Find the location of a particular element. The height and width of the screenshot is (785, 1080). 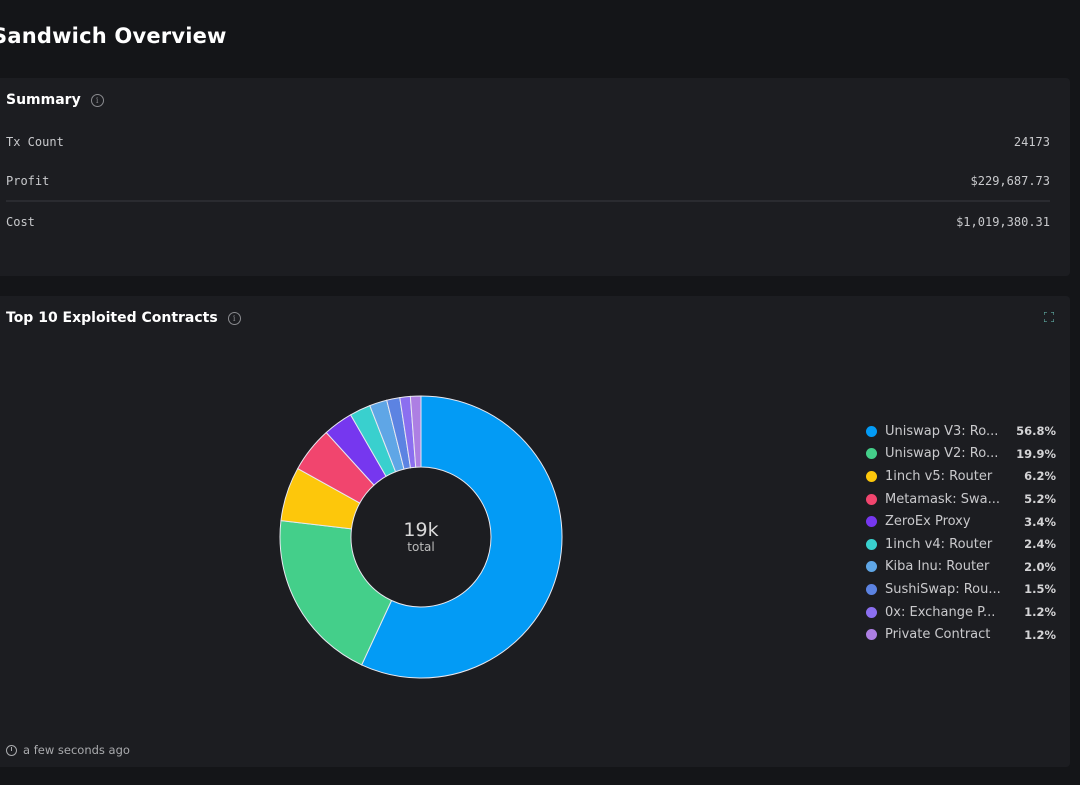

legend-value: 2.4% is located at coordinates (1040, 544).